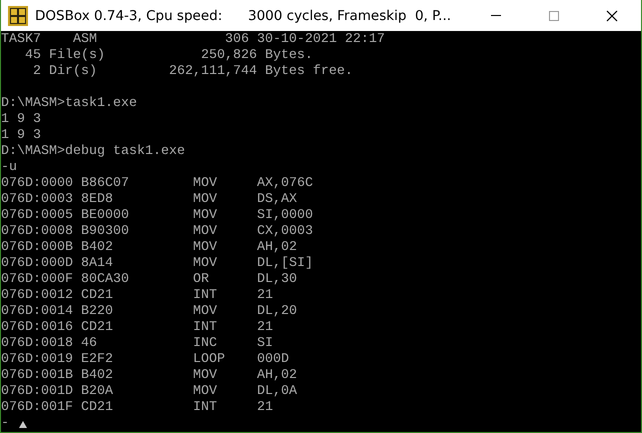 The image size is (642, 433). I want to click on mnemonic-text: LOOP, so click(209, 360).